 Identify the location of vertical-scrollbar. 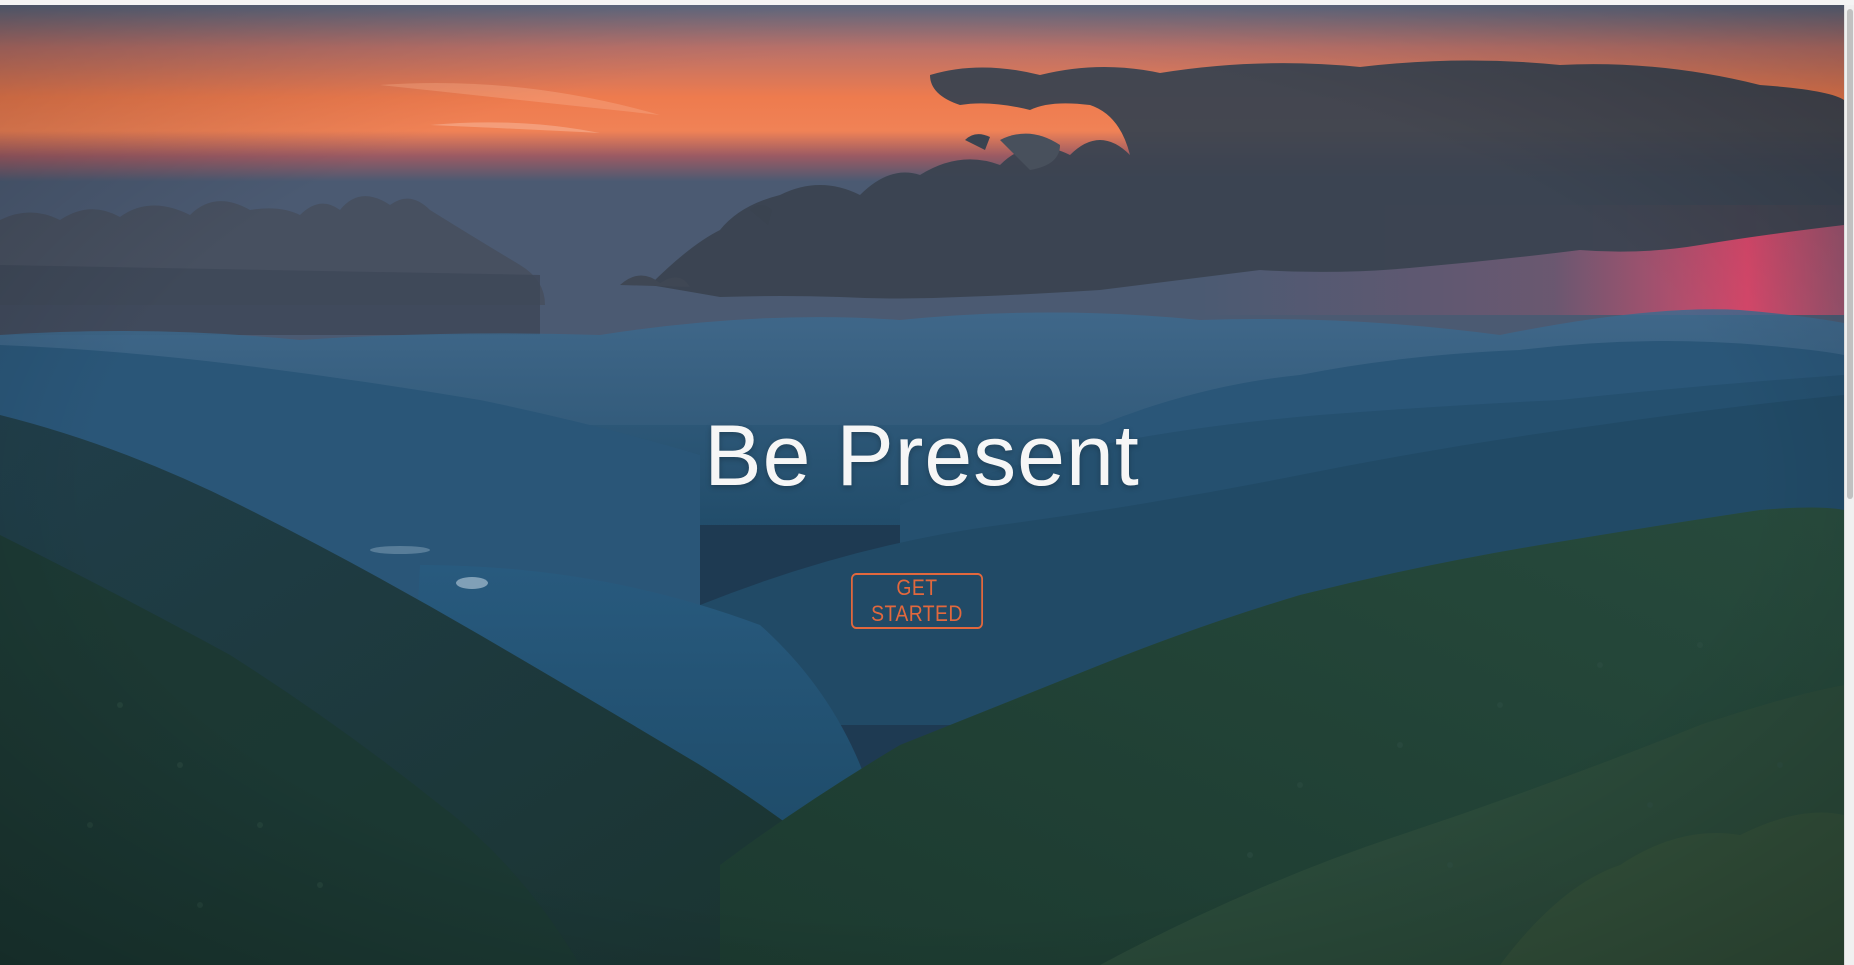
(1849, 485).